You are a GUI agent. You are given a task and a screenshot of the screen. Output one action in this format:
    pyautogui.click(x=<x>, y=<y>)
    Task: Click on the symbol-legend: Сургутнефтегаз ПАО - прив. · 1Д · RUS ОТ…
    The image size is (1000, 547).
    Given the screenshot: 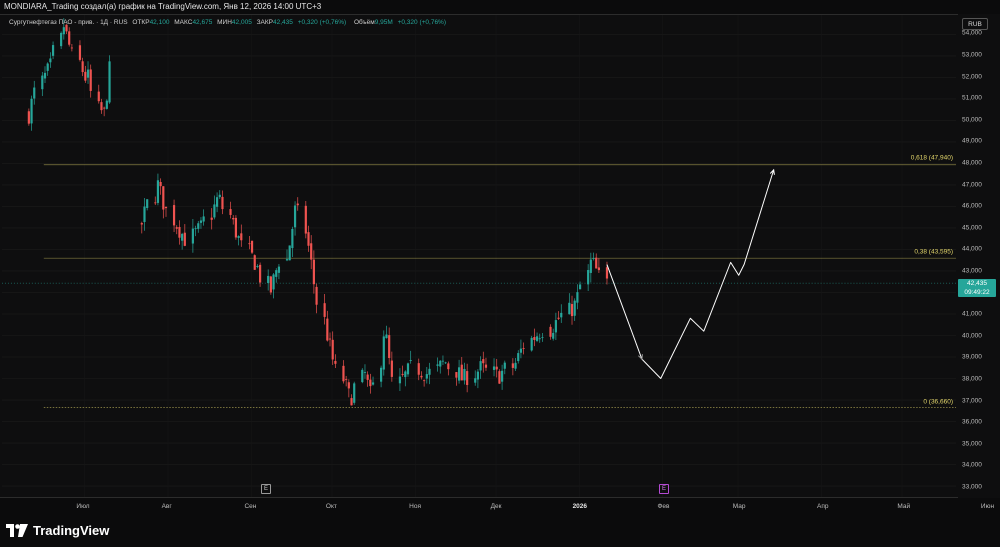 What is the action you would take?
    pyautogui.click(x=227, y=22)
    